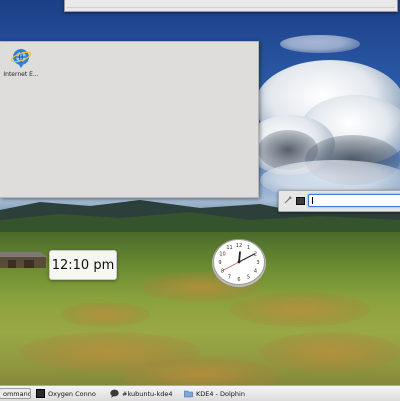  Describe the element at coordinates (288, 200) in the screenshot. I see `wrench-icon` at that location.